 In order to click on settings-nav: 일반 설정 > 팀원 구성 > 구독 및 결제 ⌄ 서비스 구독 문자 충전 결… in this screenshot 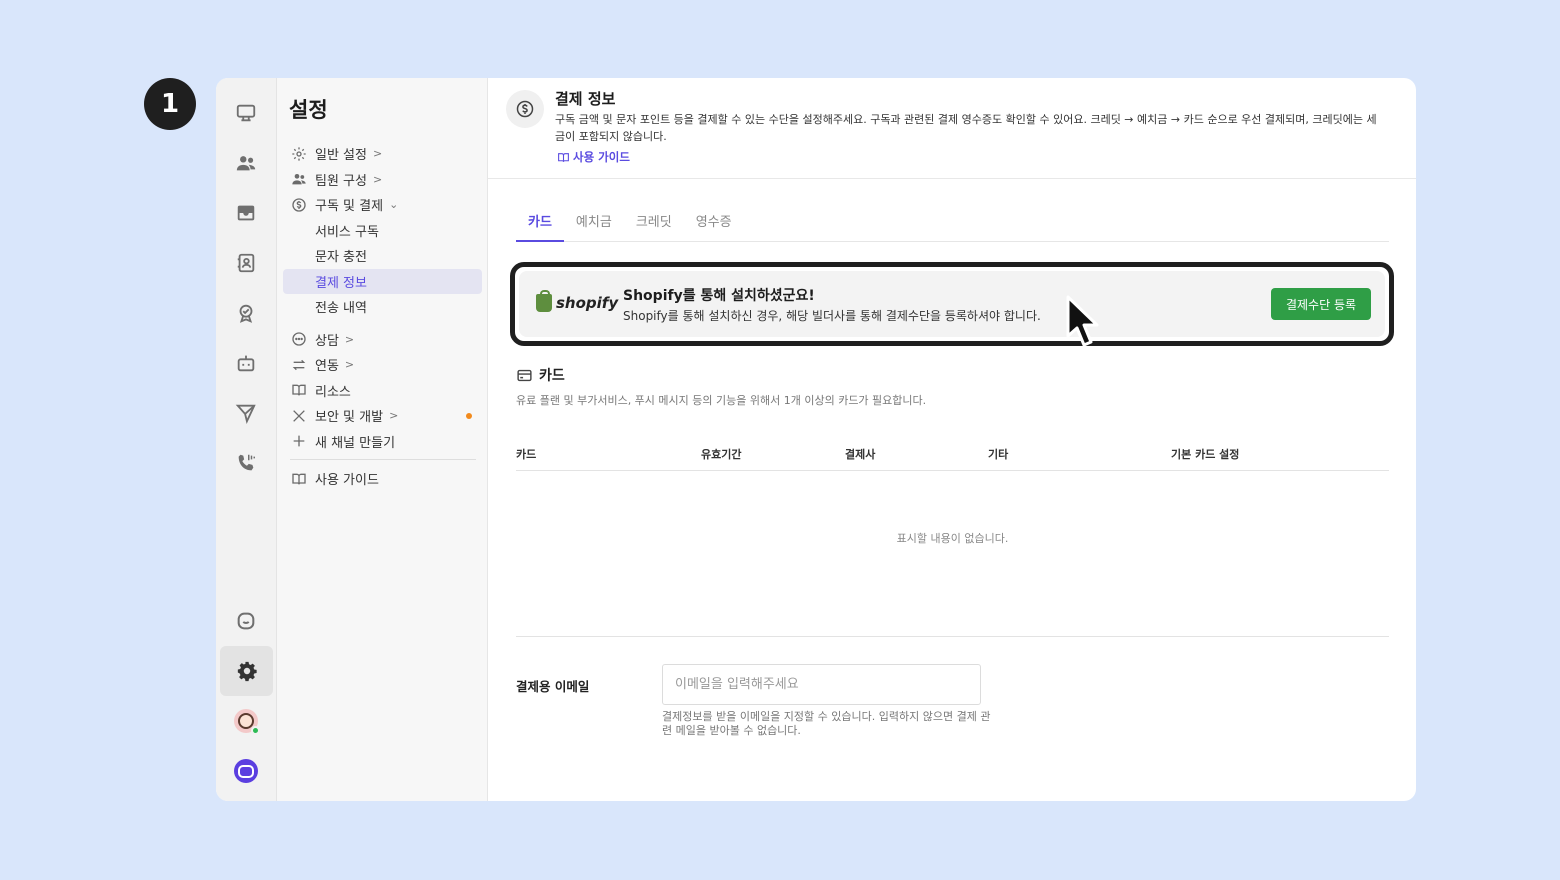, I will do `click(382, 316)`.